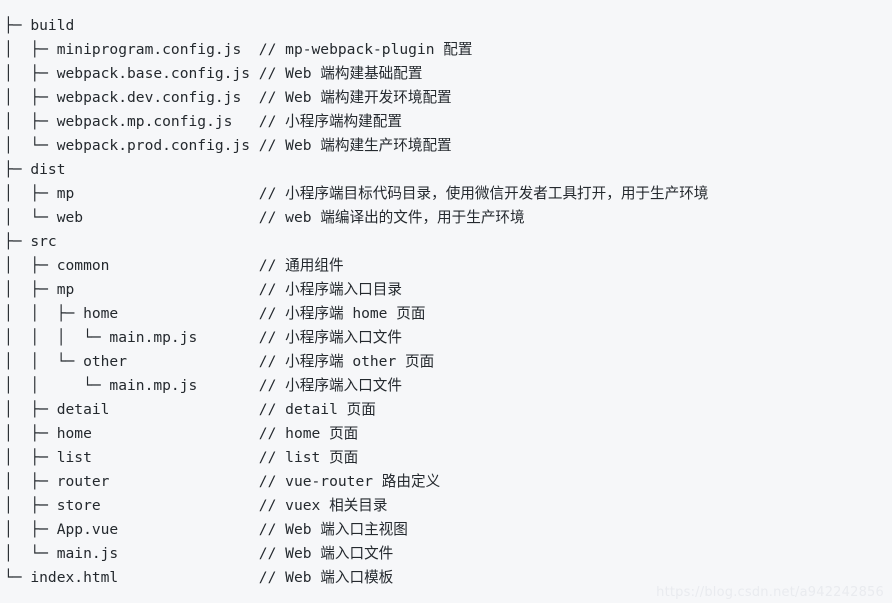  Describe the element at coordinates (199, 553) in the screenshot. I see `tree-line: │ └─ main.js // Web 端入口文件` at that location.